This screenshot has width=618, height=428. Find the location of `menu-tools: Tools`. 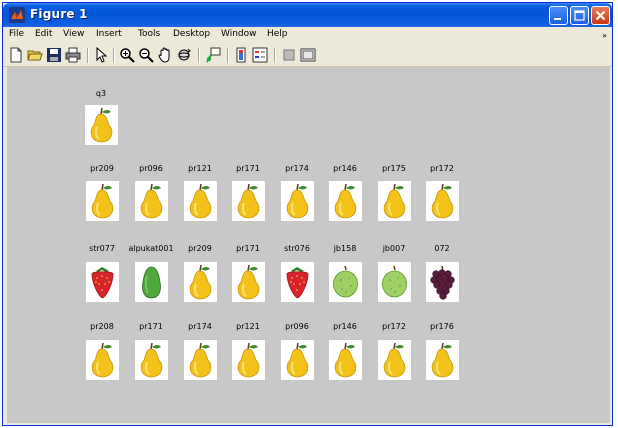

menu-tools: Tools is located at coordinates (149, 34).